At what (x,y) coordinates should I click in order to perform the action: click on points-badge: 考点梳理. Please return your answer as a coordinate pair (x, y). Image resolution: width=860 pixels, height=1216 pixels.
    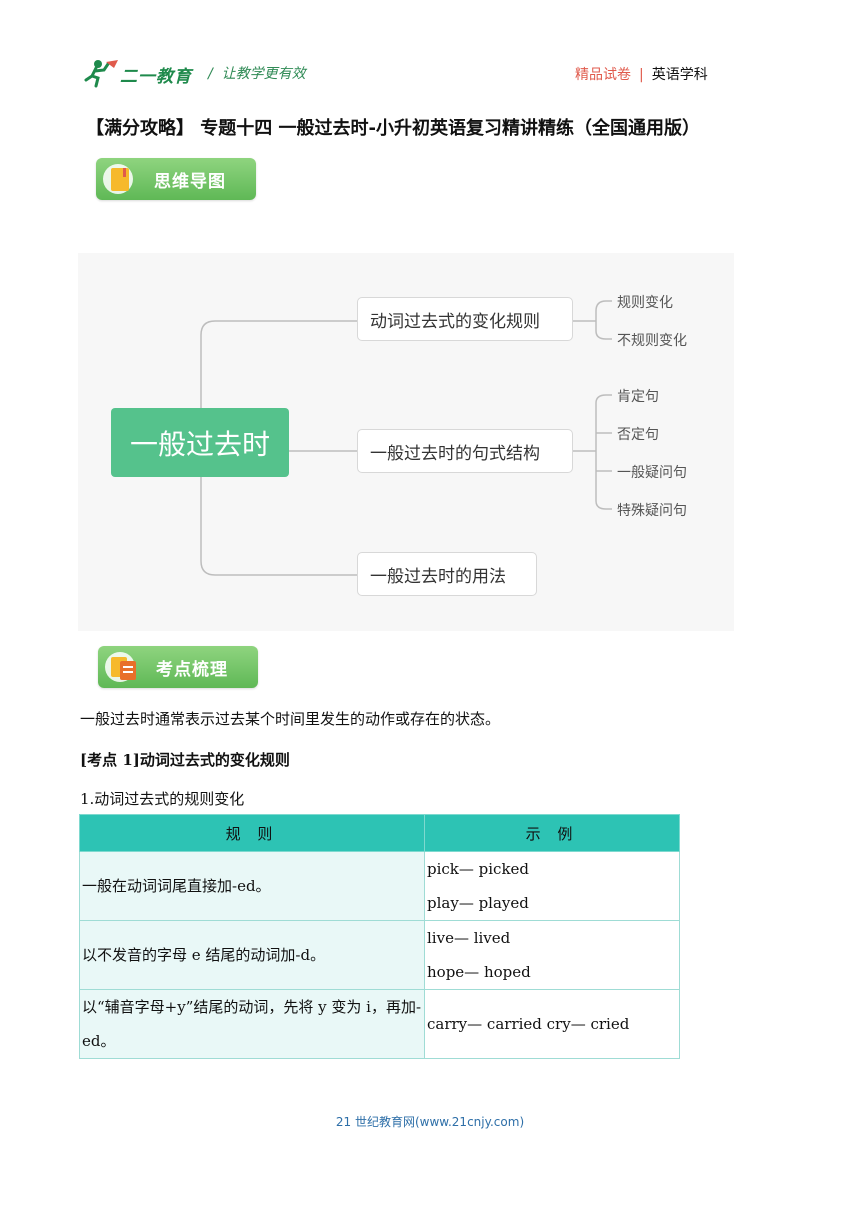
    Looking at the image, I should click on (178, 667).